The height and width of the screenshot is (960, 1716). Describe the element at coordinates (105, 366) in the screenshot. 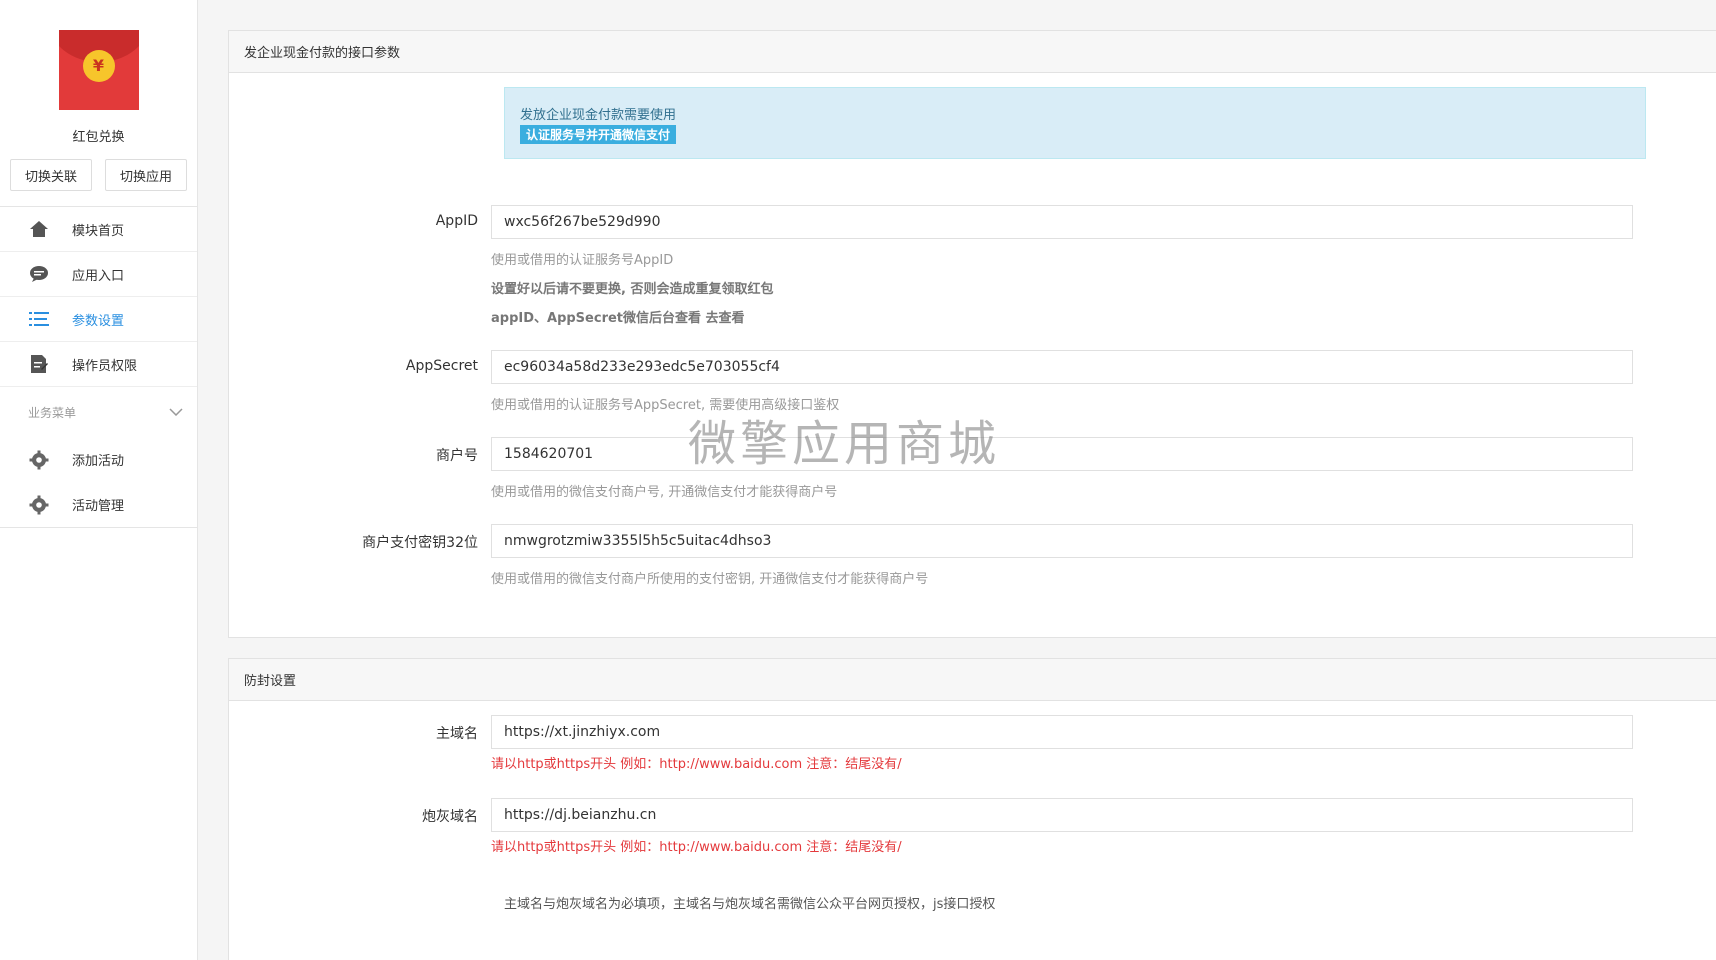

I see `menu-item-label: 操作员权限` at that location.